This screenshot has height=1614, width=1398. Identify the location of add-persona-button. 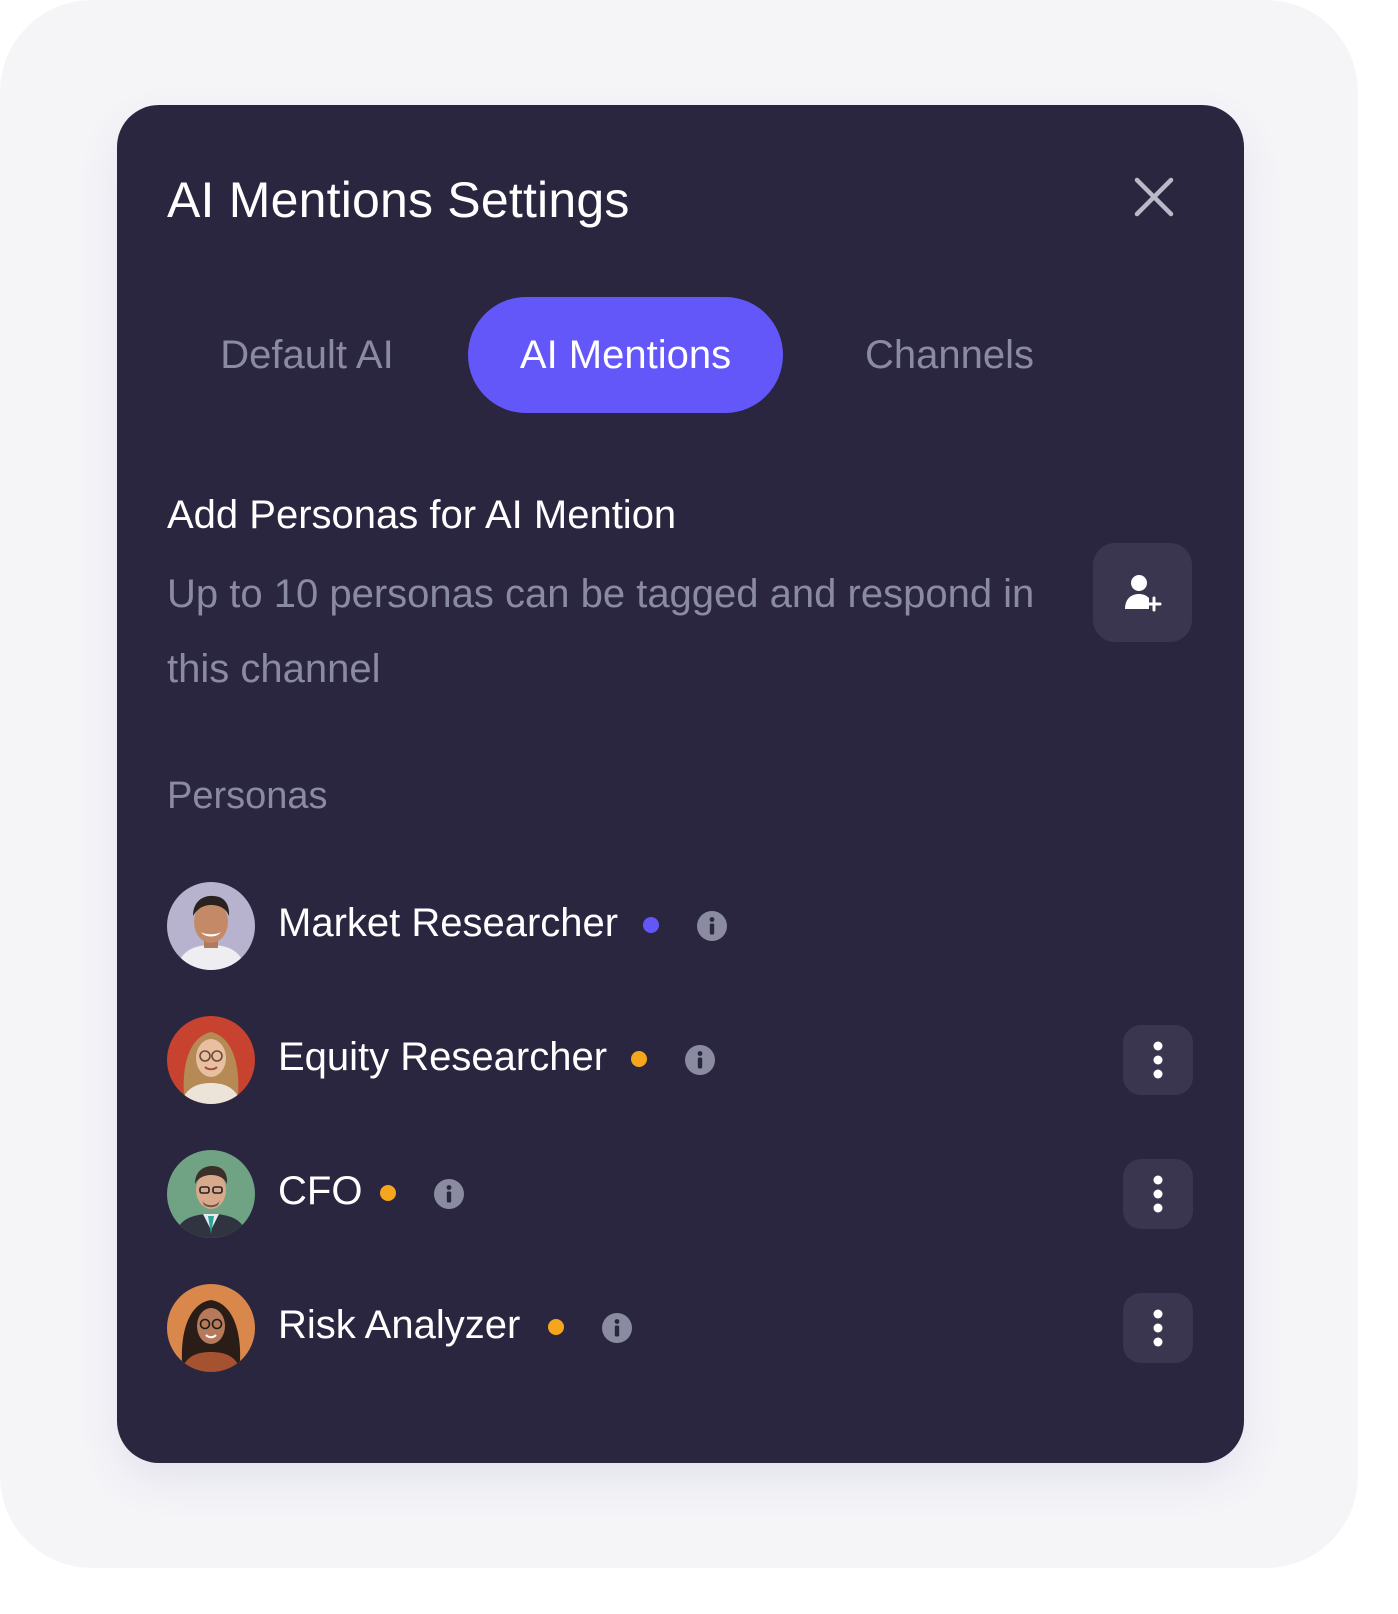
(1142, 592).